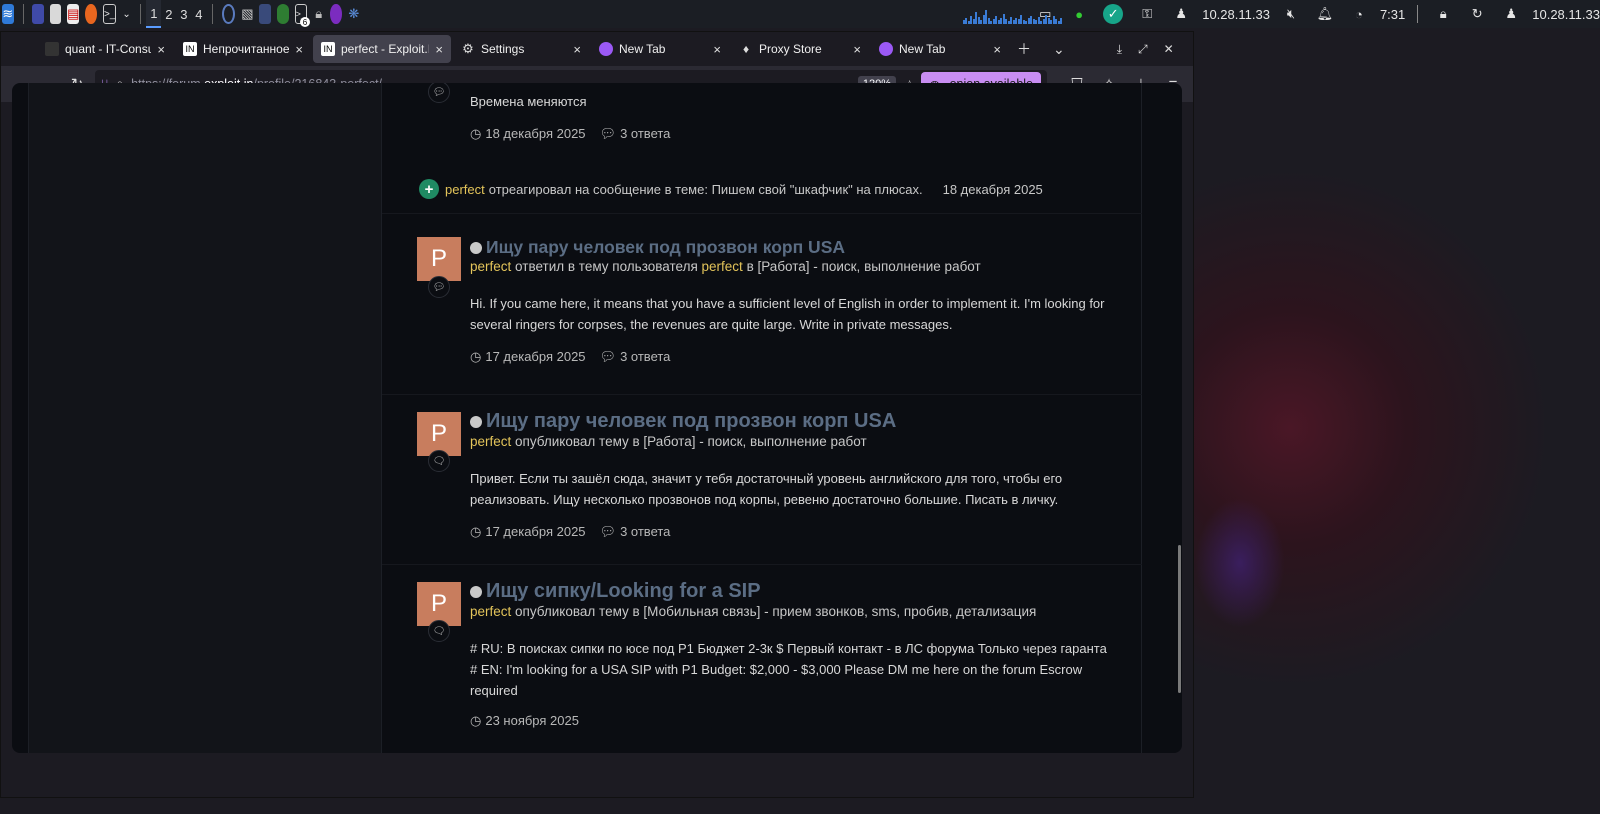 Image resolution: width=1600 pixels, height=814 pixels. I want to click on terminal-icon: >_, so click(110, 14).